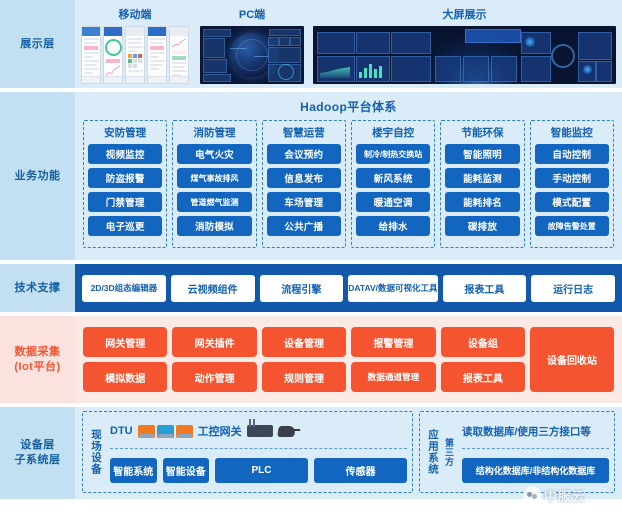 The image size is (622, 517). I want to click on technical-layer-label: 技术支撑, so click(37, 288).